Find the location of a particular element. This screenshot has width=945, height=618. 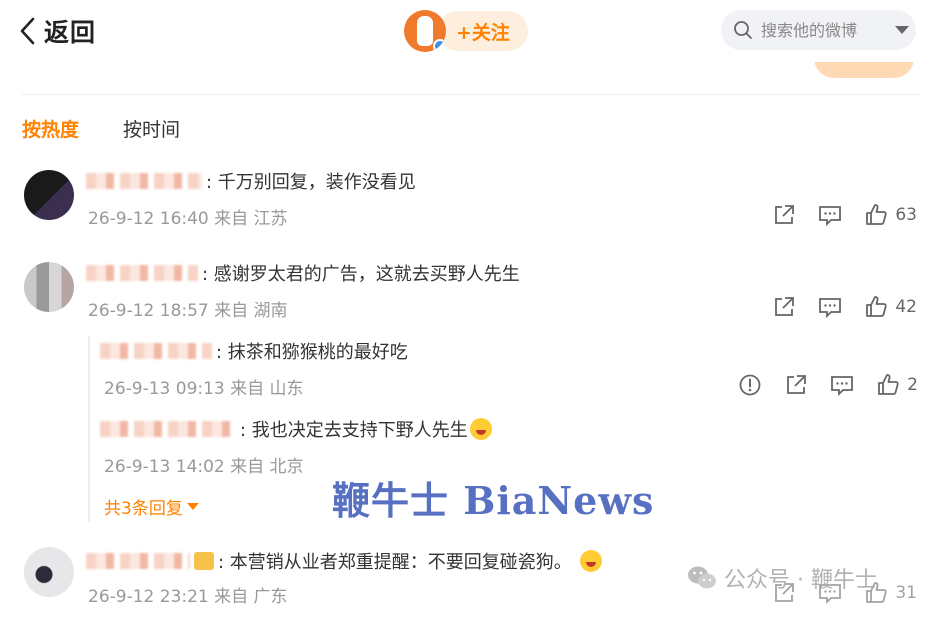

account-avatar is located at coordinates (425, 31).